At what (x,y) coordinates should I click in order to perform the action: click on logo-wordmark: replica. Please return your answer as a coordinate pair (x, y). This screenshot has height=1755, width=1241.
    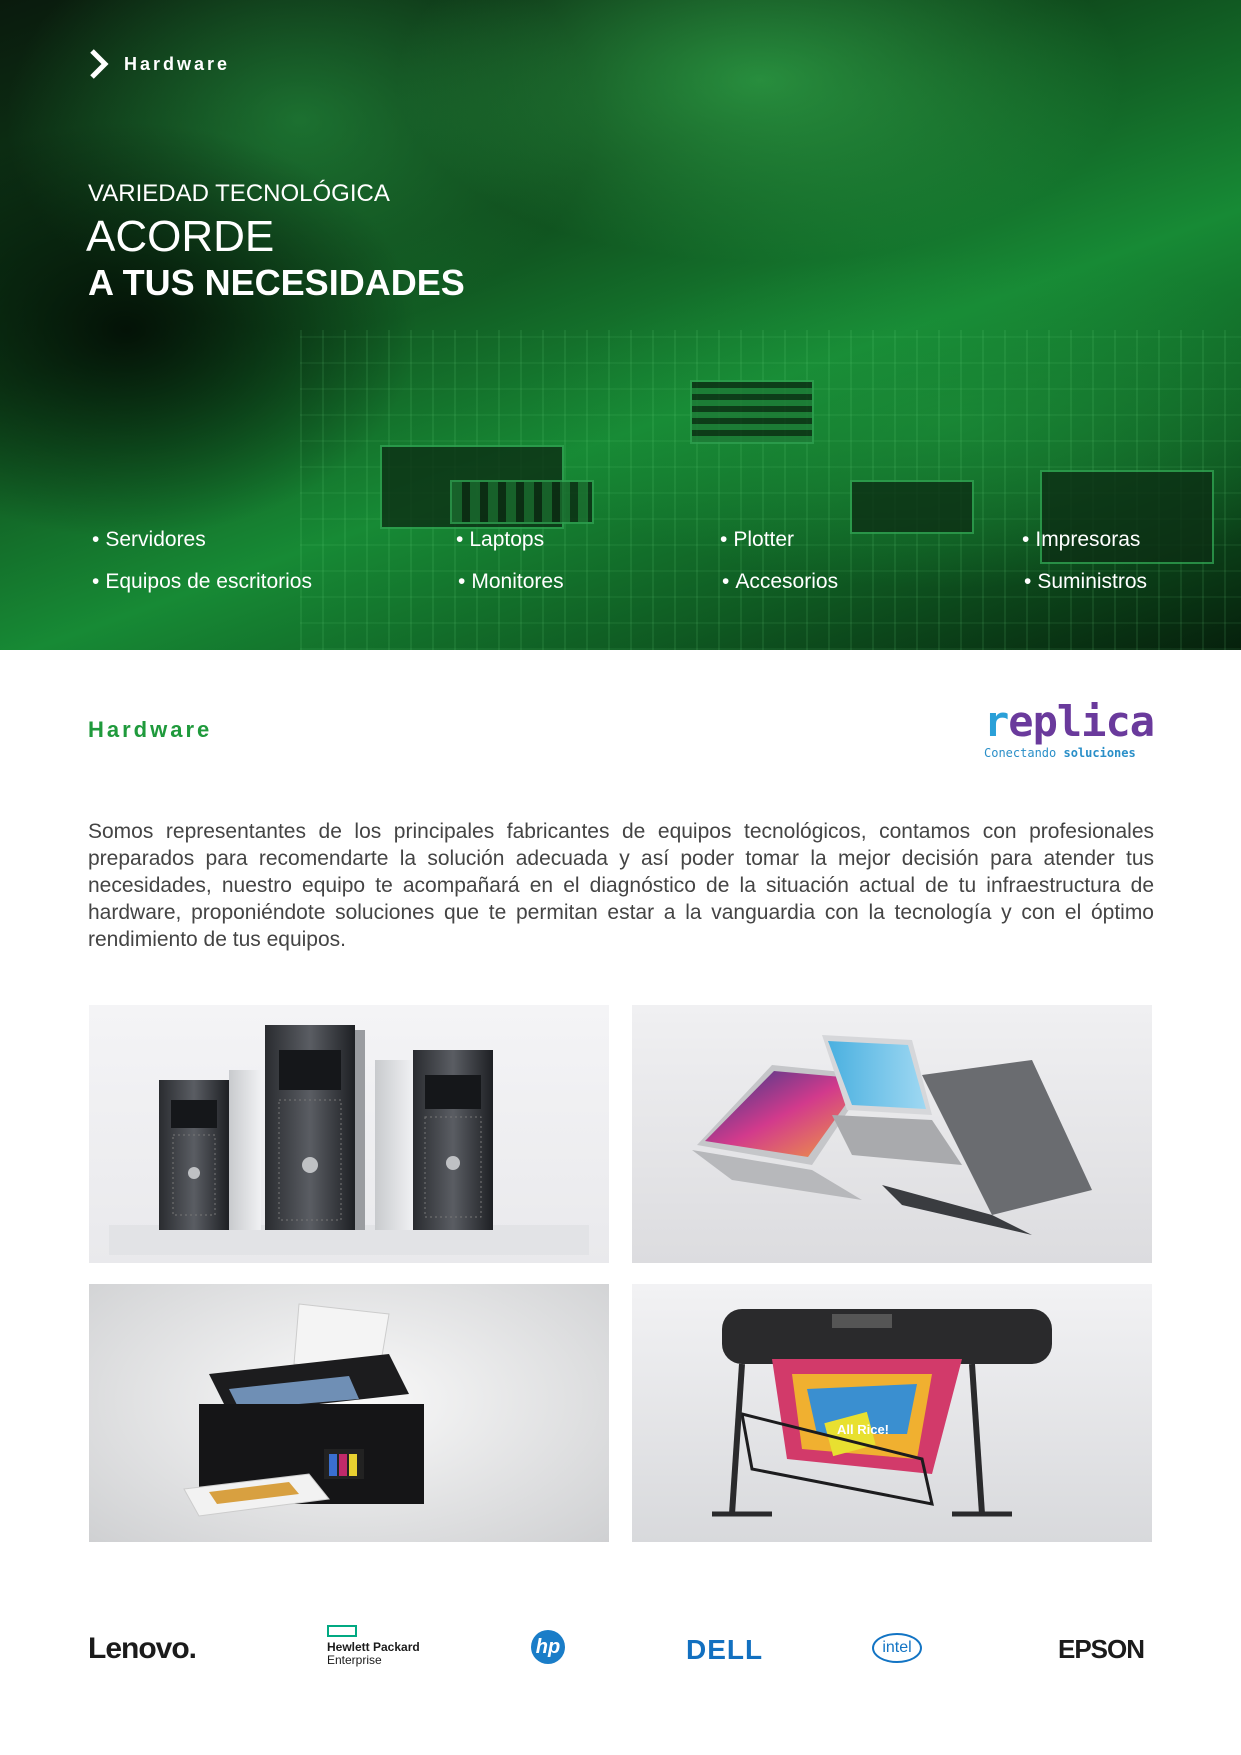
    Looking at the image, I should click on (1069, 721).